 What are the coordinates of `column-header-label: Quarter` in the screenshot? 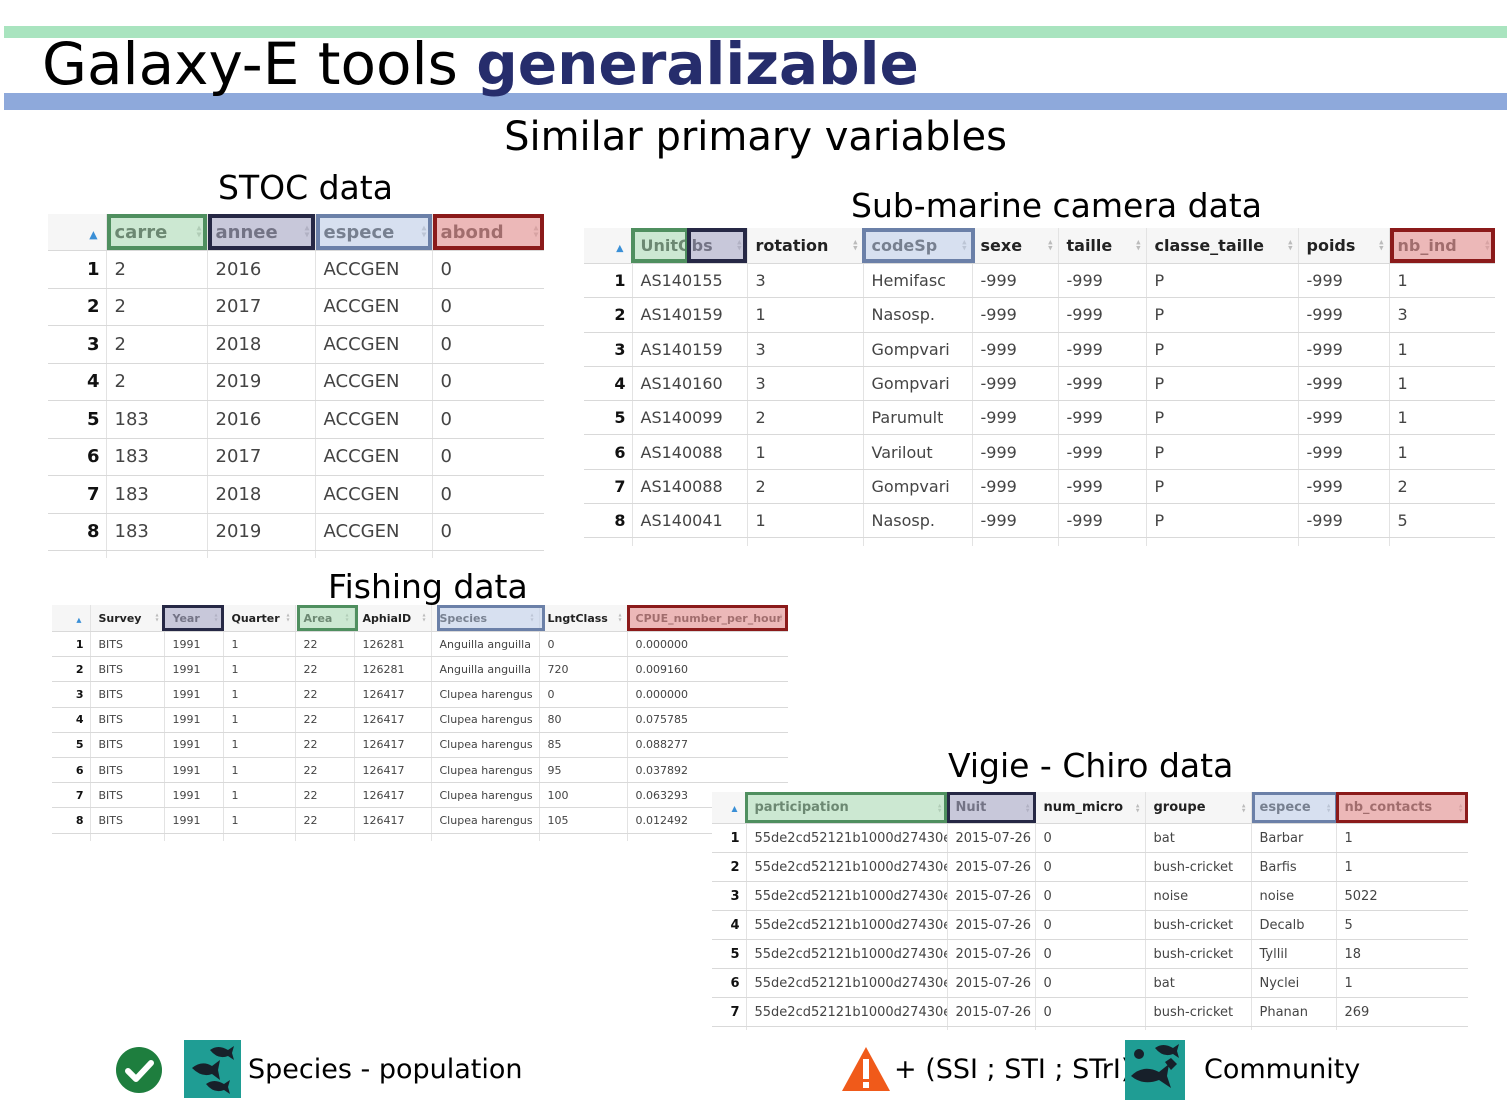 It's located at (255, 618).